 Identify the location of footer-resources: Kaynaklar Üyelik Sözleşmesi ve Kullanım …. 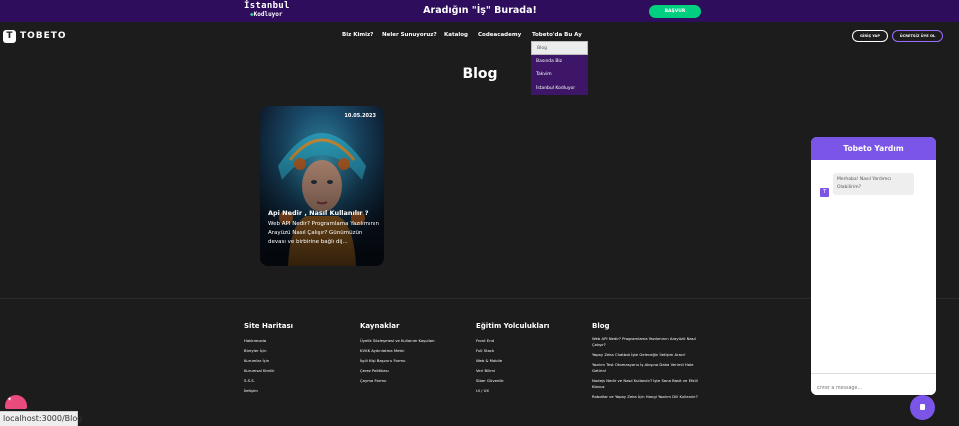
(397, 354).